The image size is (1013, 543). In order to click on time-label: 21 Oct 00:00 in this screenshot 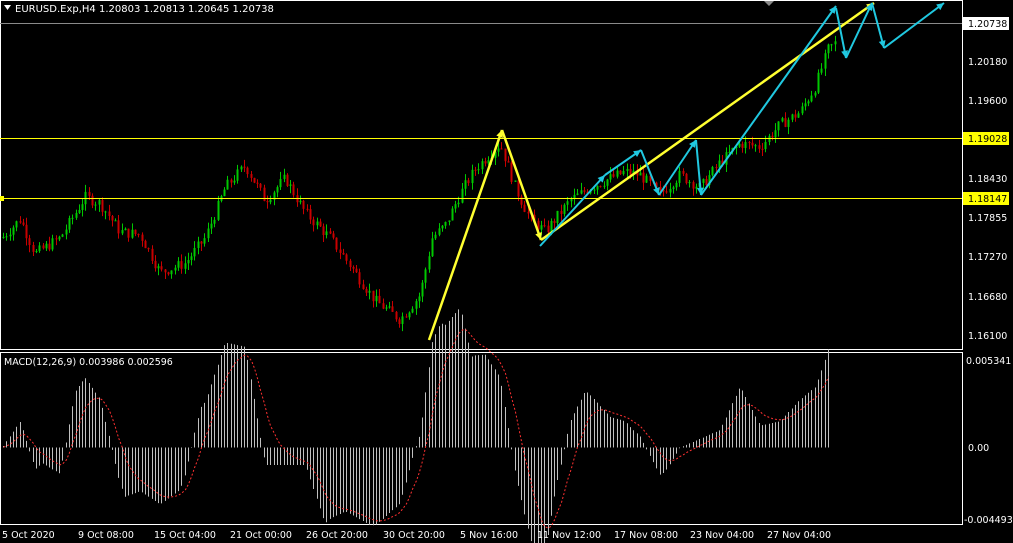, I will do `click(261, 535)`.